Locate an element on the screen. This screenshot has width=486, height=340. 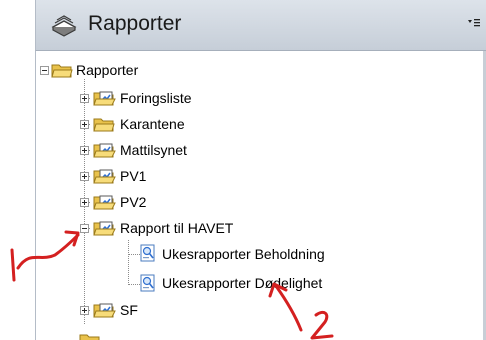
tree-node-label: PV2 is located at coordinates (133, 202).